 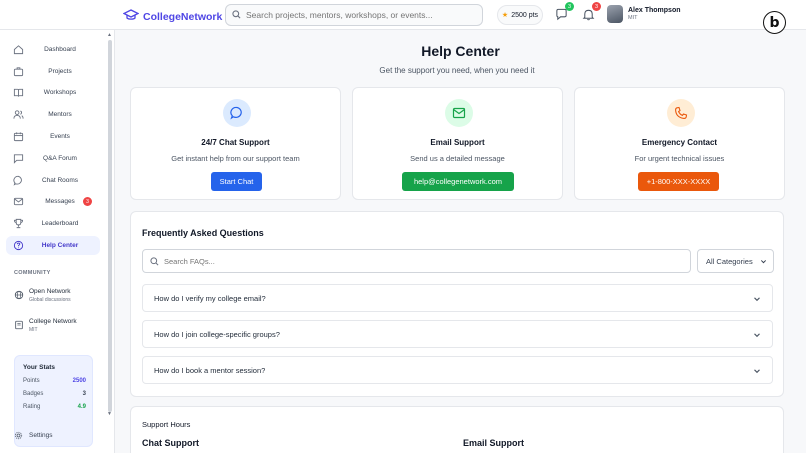 I want to click on stat-value: 4.9, so click(x=81, y=407).